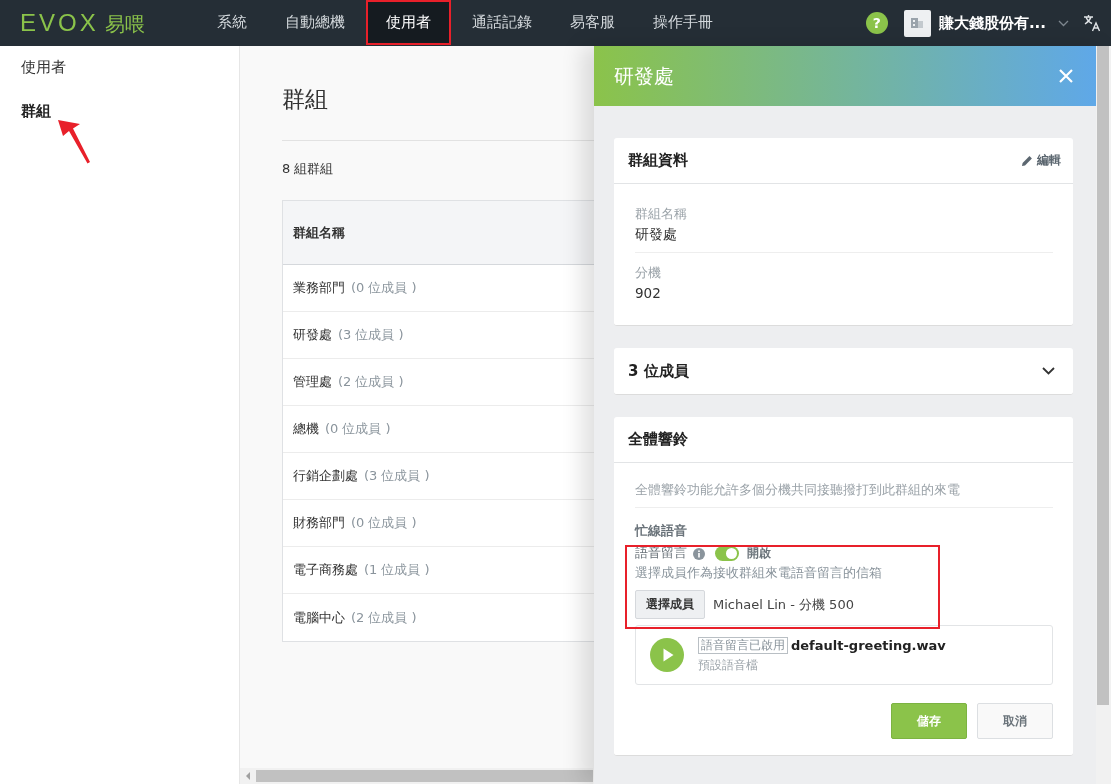 This screenshot has width=1111, height=784. Describe the element at coordinates (759, 553) in the screenshot. I see `toggle-label: 開啟` at that location.